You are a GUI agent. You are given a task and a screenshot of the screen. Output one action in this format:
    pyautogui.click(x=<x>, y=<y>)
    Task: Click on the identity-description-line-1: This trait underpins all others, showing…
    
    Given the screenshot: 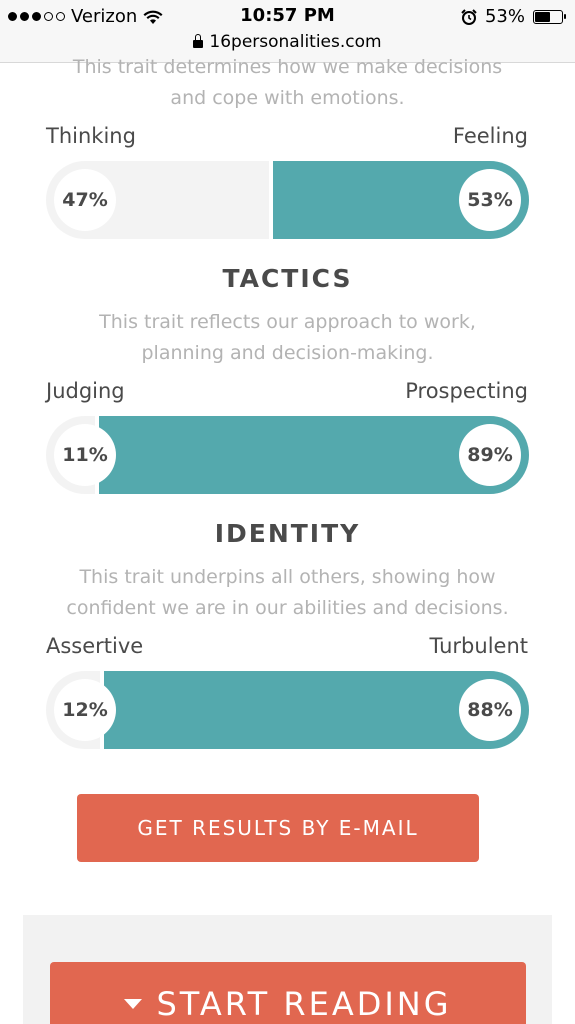 What is the action you would take?
    pyautogui.click(x=287, y=577)
    